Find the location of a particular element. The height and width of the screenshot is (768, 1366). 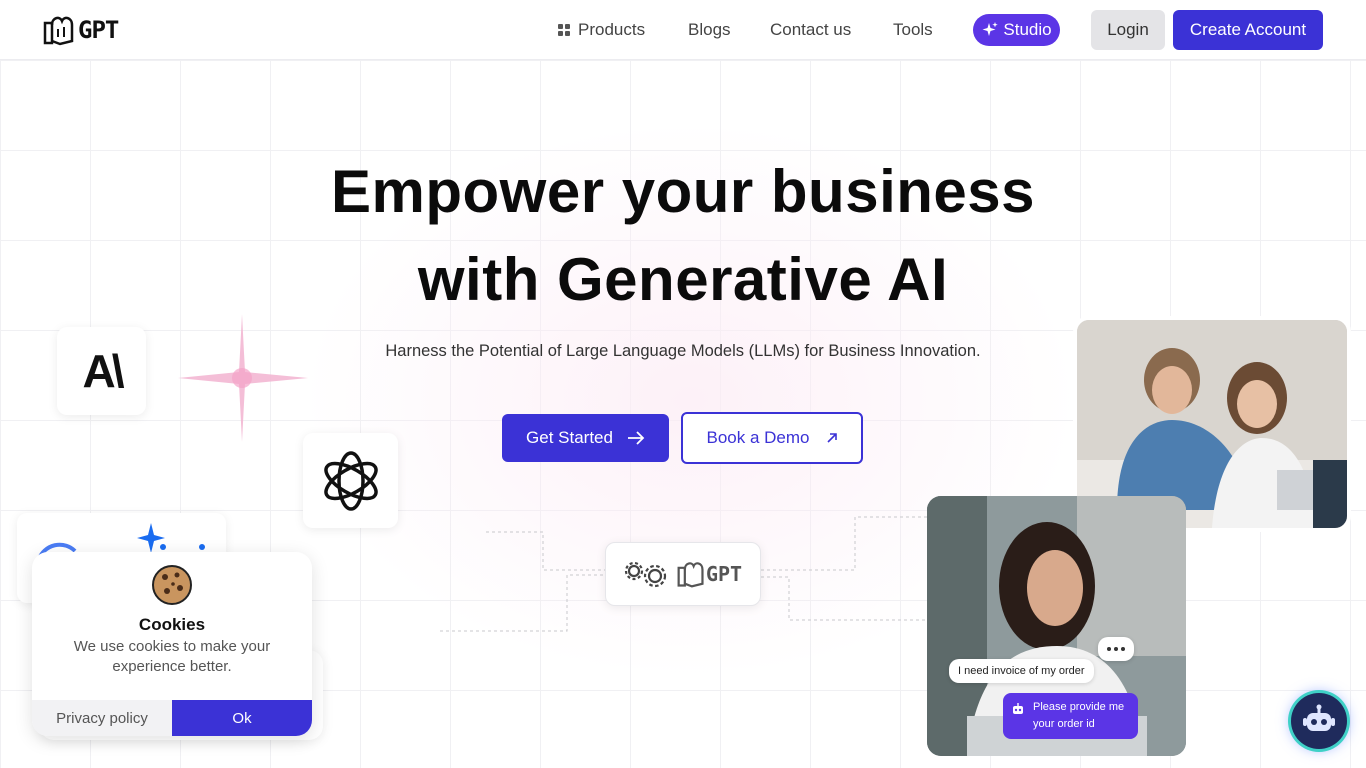

bot-avatar-icon is located at coordinates (1018, 708).